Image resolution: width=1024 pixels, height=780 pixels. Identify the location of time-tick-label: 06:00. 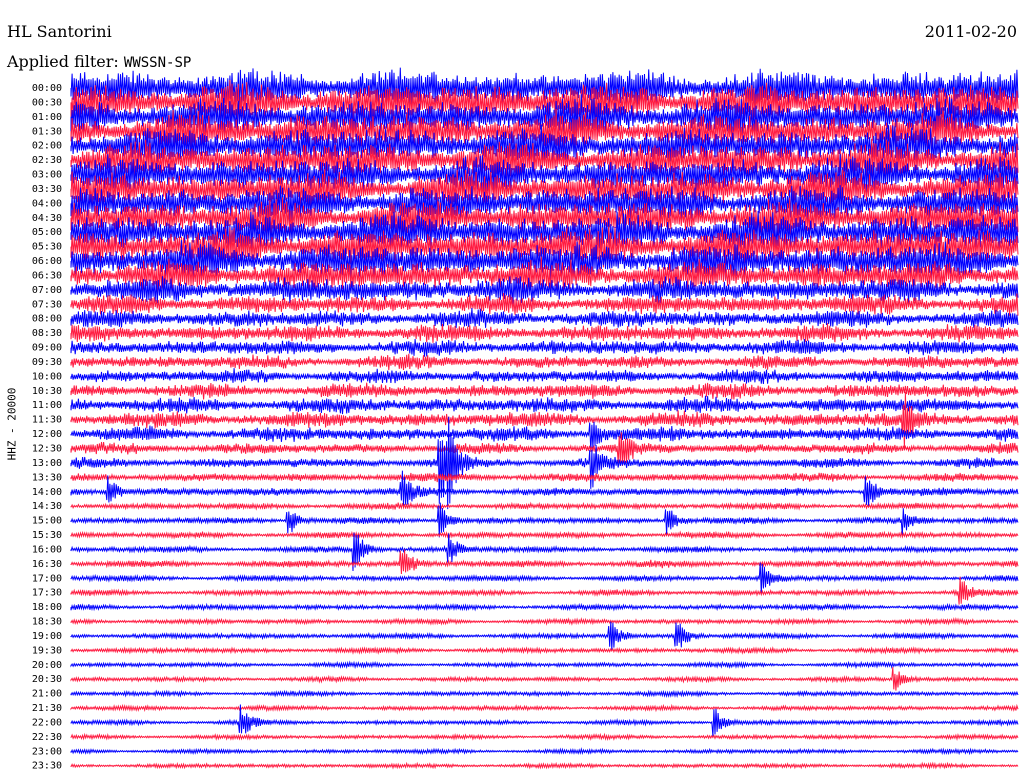
(47, 261).